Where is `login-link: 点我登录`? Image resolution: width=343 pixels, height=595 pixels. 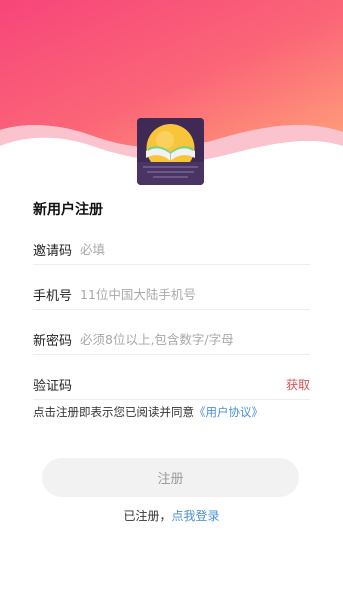
login-link: 点我登录 is located at coordinates (196, 516).